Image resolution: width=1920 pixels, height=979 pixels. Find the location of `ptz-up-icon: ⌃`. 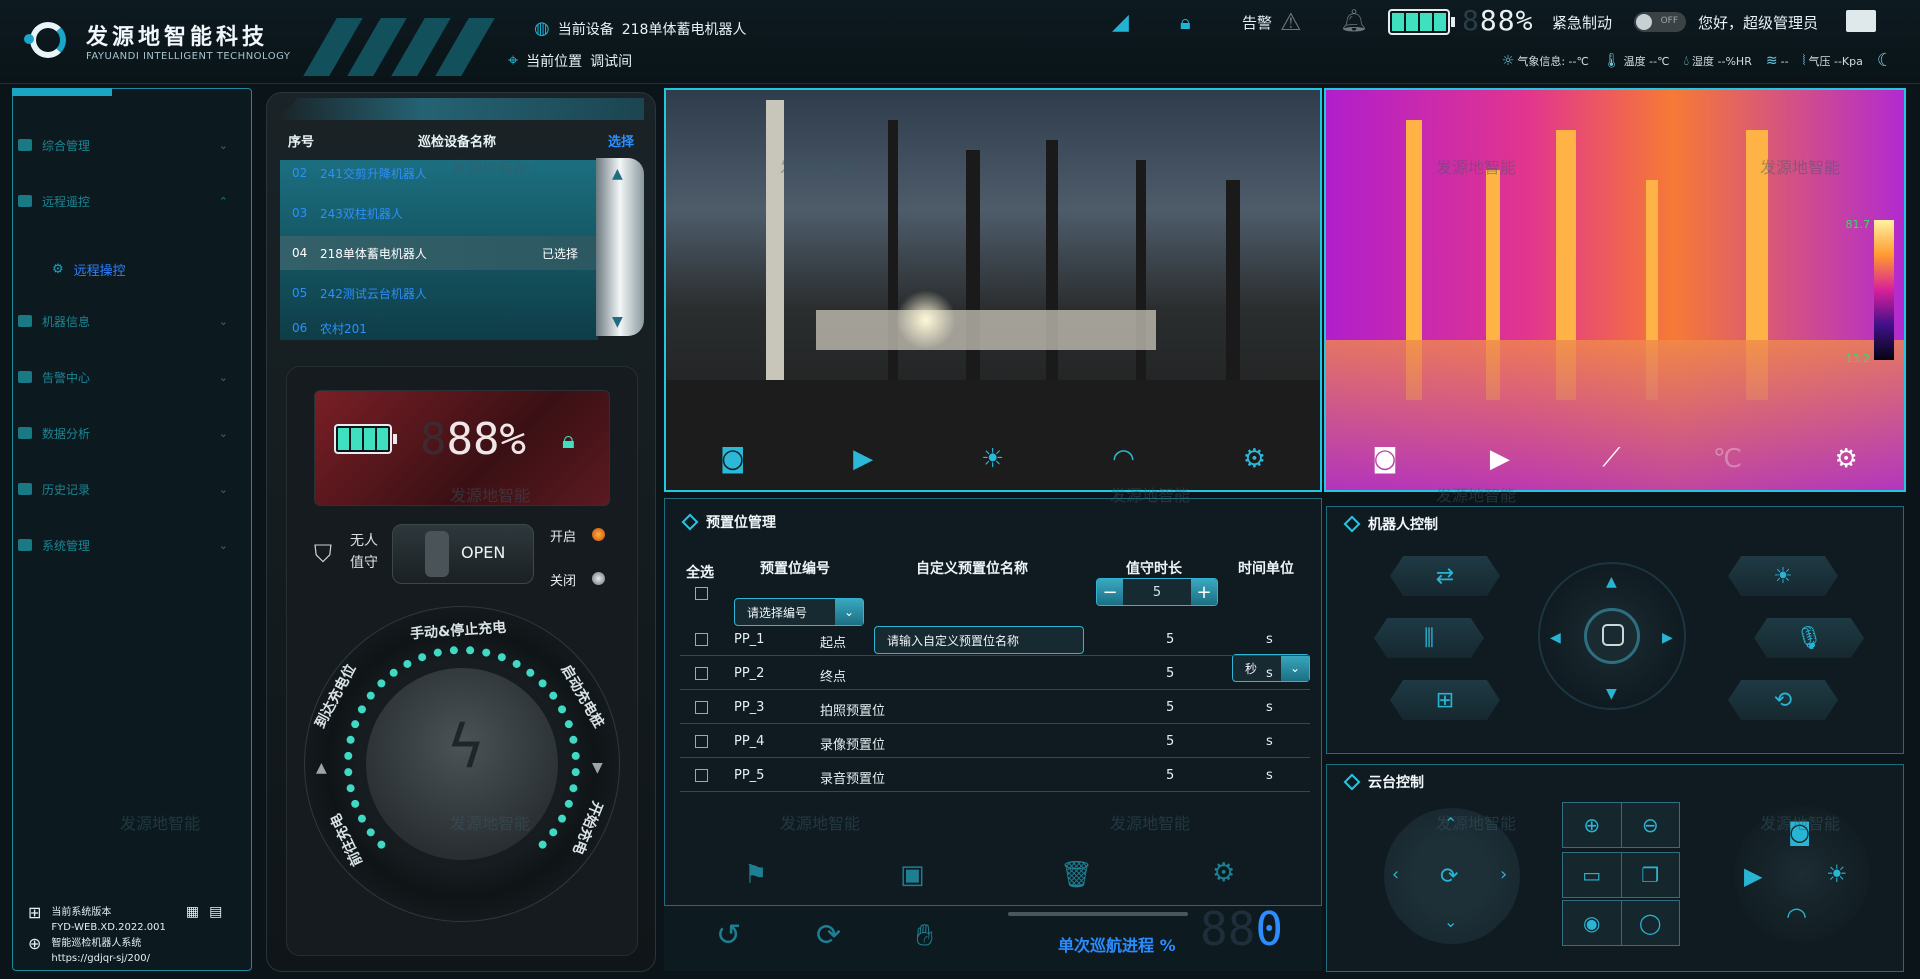

ptz-up-icon: ⌃ is located at coordinates (1450, 823).